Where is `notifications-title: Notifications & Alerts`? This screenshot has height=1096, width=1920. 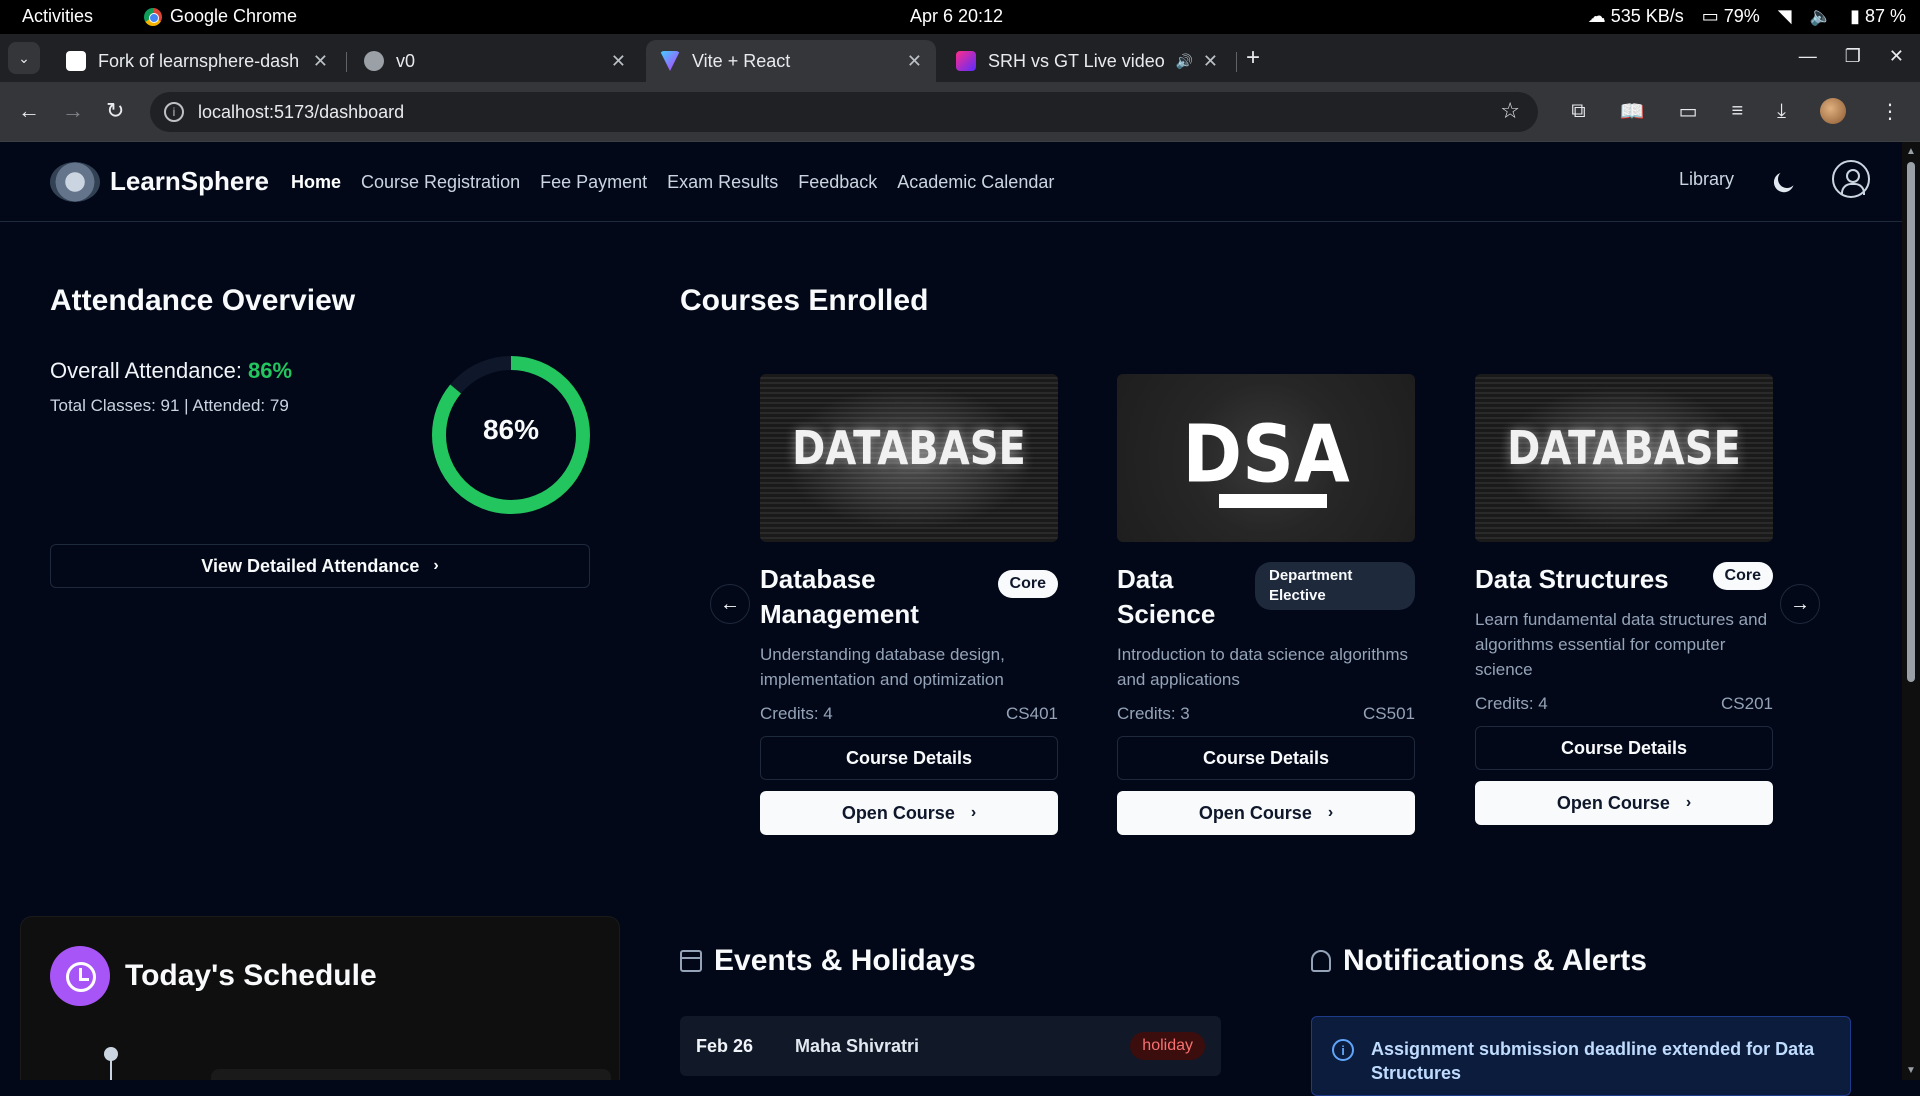 notifications-title: Notifications & Alerts is located at coordinates (1495, 960).